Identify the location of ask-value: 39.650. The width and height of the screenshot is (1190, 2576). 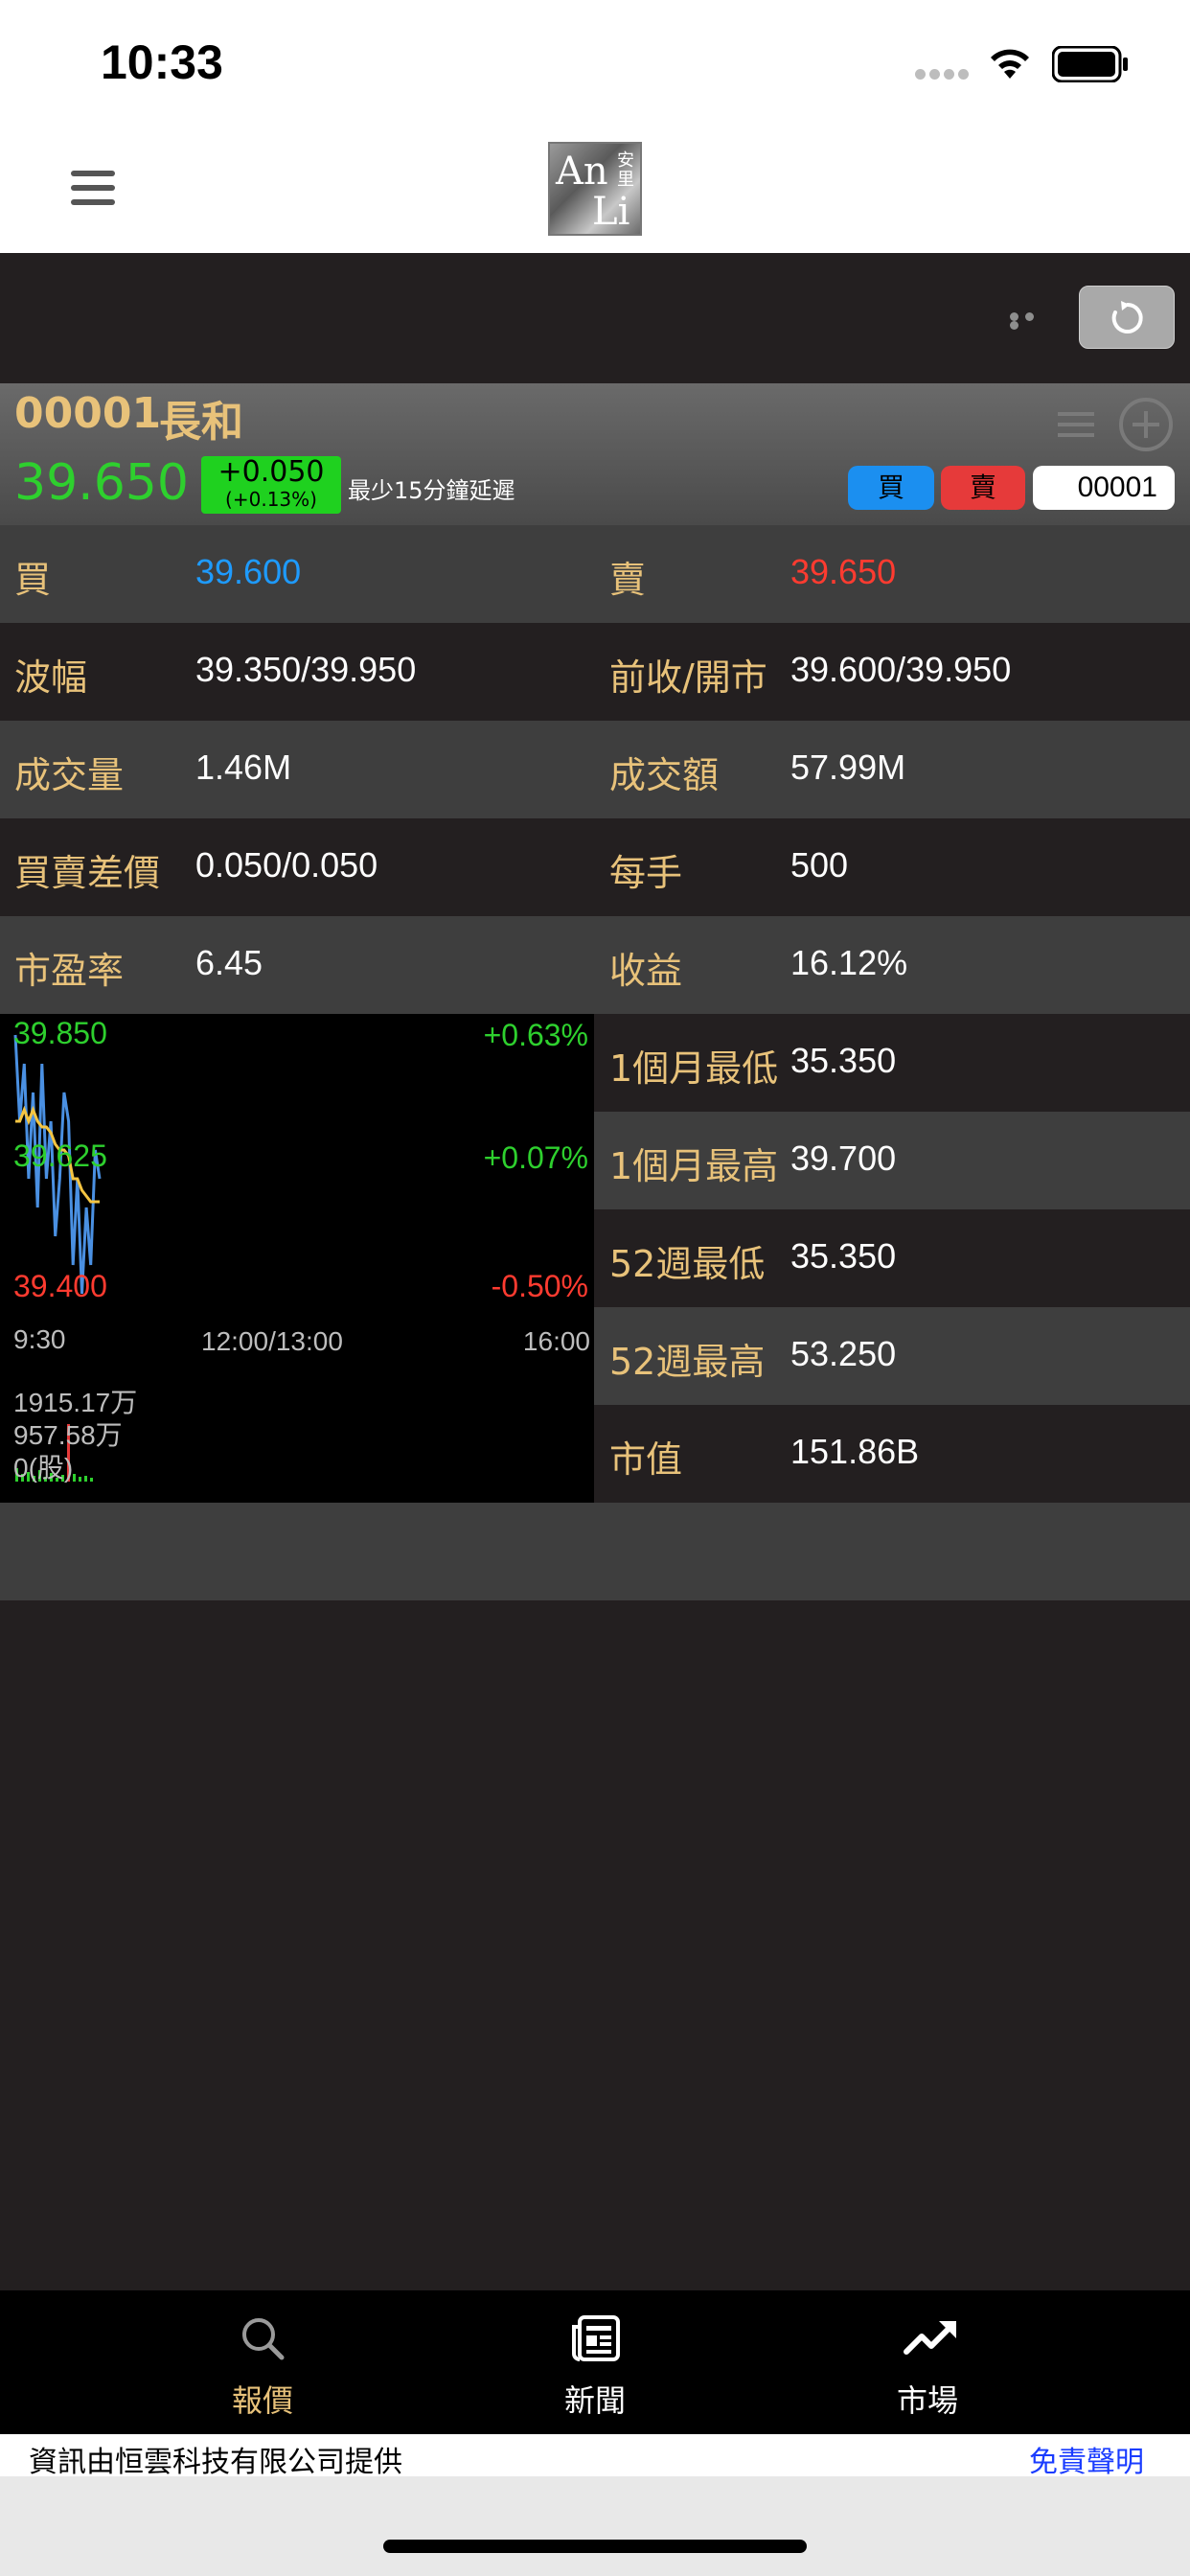
(843, 571).